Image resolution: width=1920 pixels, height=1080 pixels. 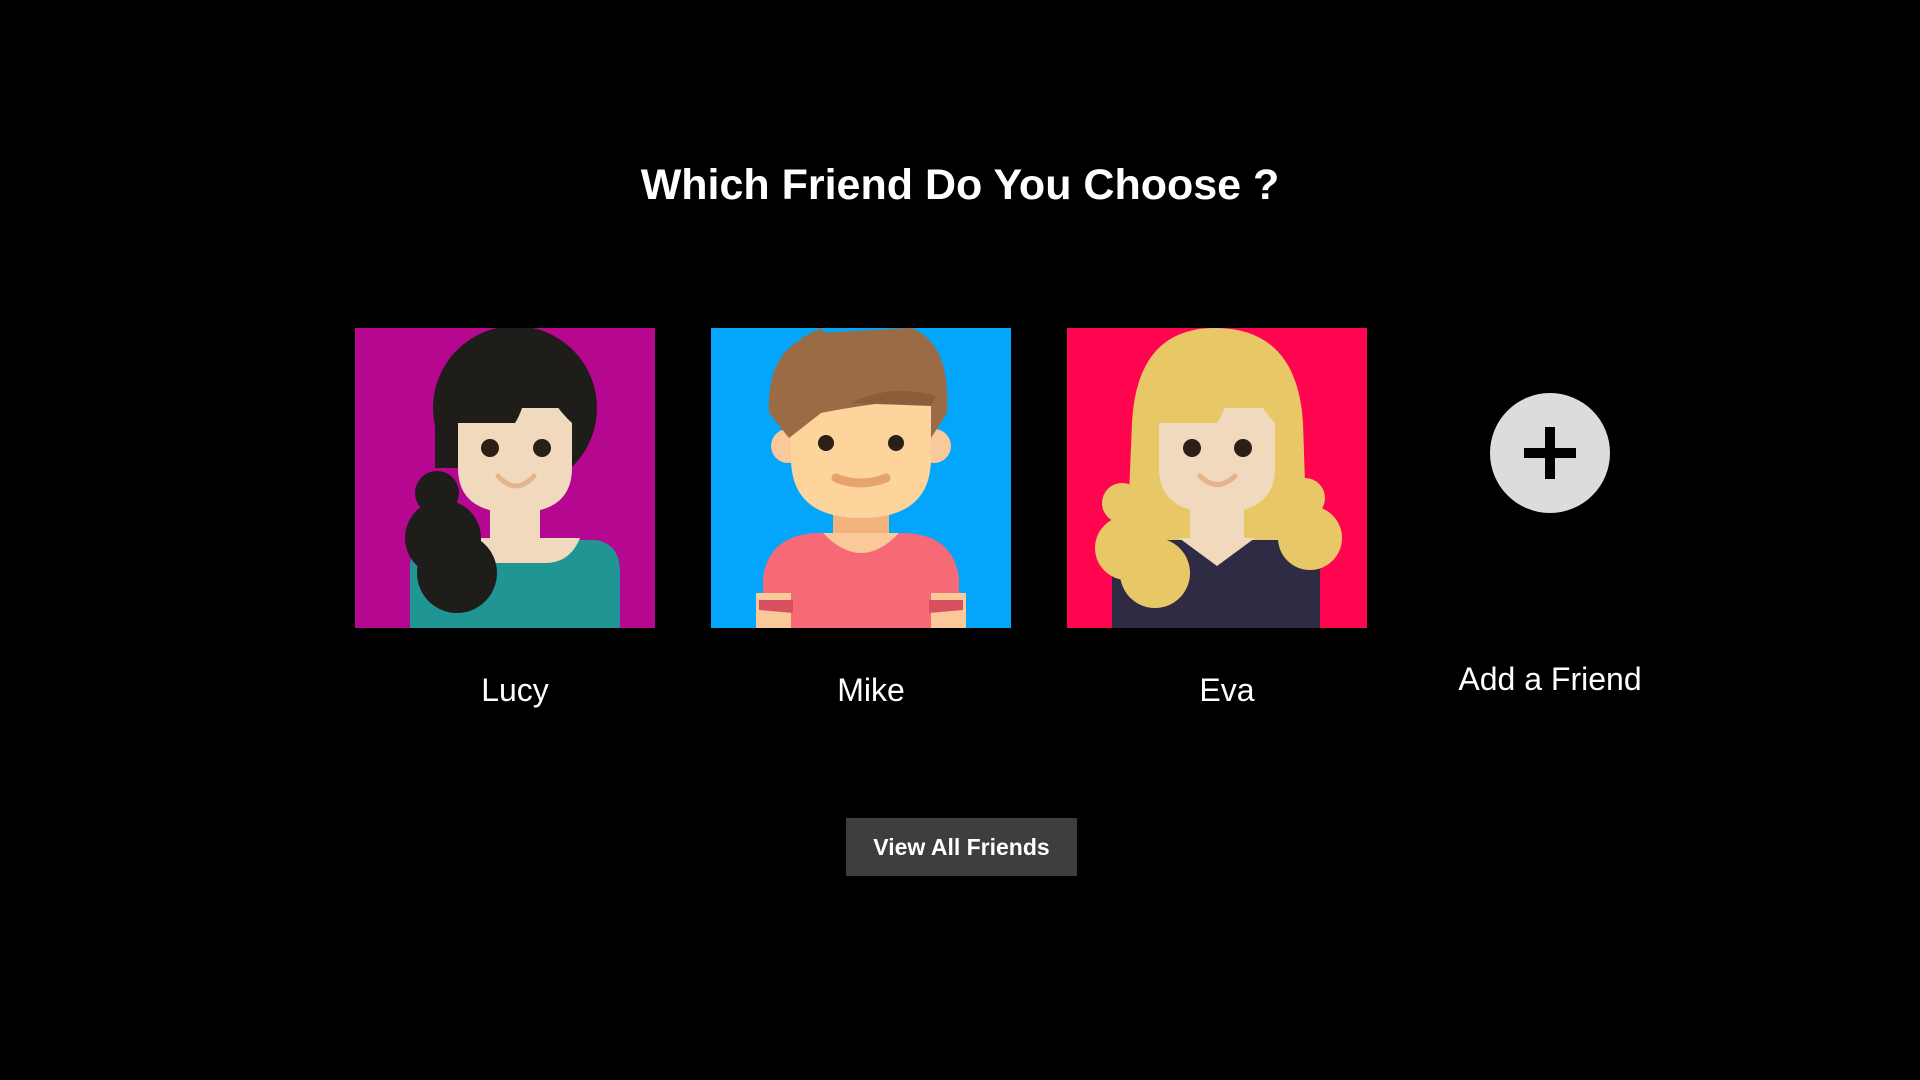 What do you see at coordinates (961, 847) in the screenshot?
I see `view-all-friends-button: View All Friends` at bounding box center [961, 847].